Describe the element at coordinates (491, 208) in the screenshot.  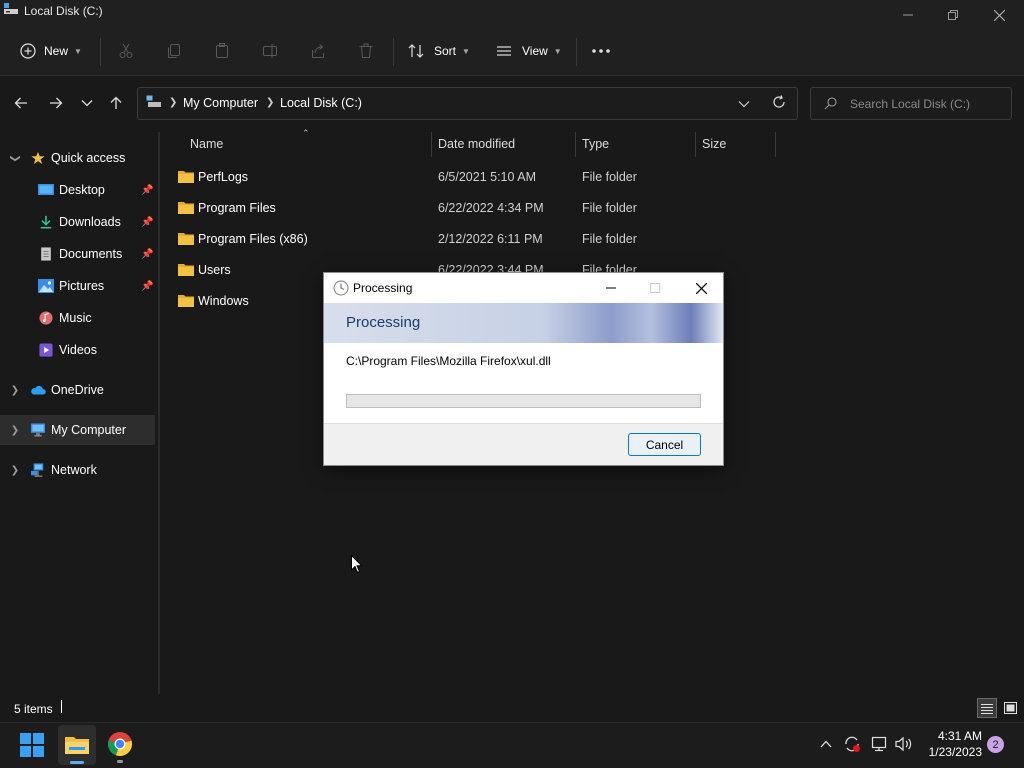
I see `file-date: 6/22/2022 4:34 PM` at that location.